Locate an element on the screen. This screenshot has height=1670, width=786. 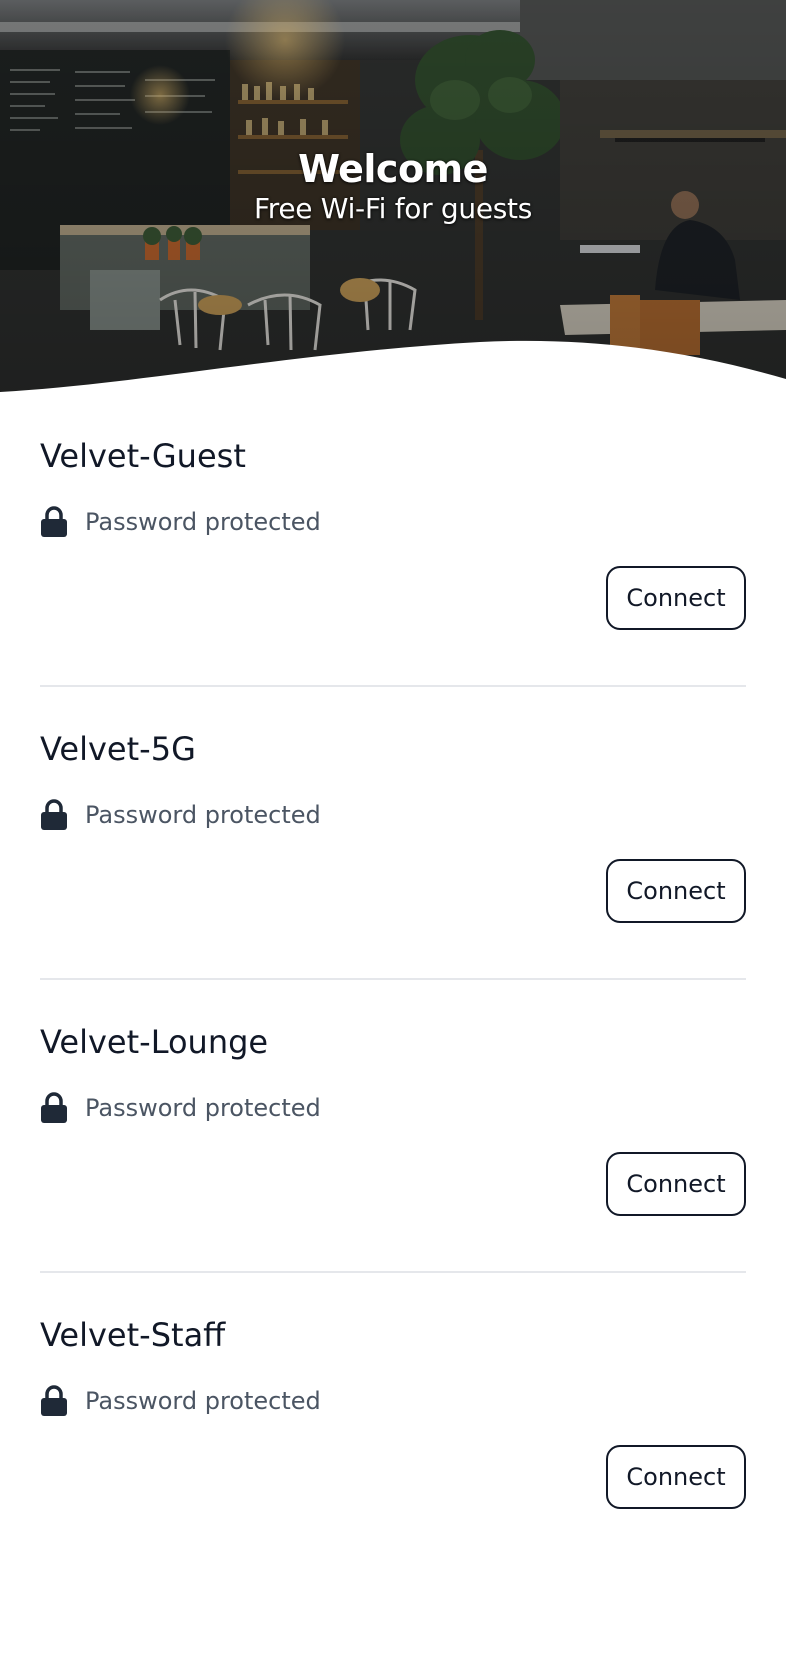
hero-wave-divider is located at coordinates (393, 367).